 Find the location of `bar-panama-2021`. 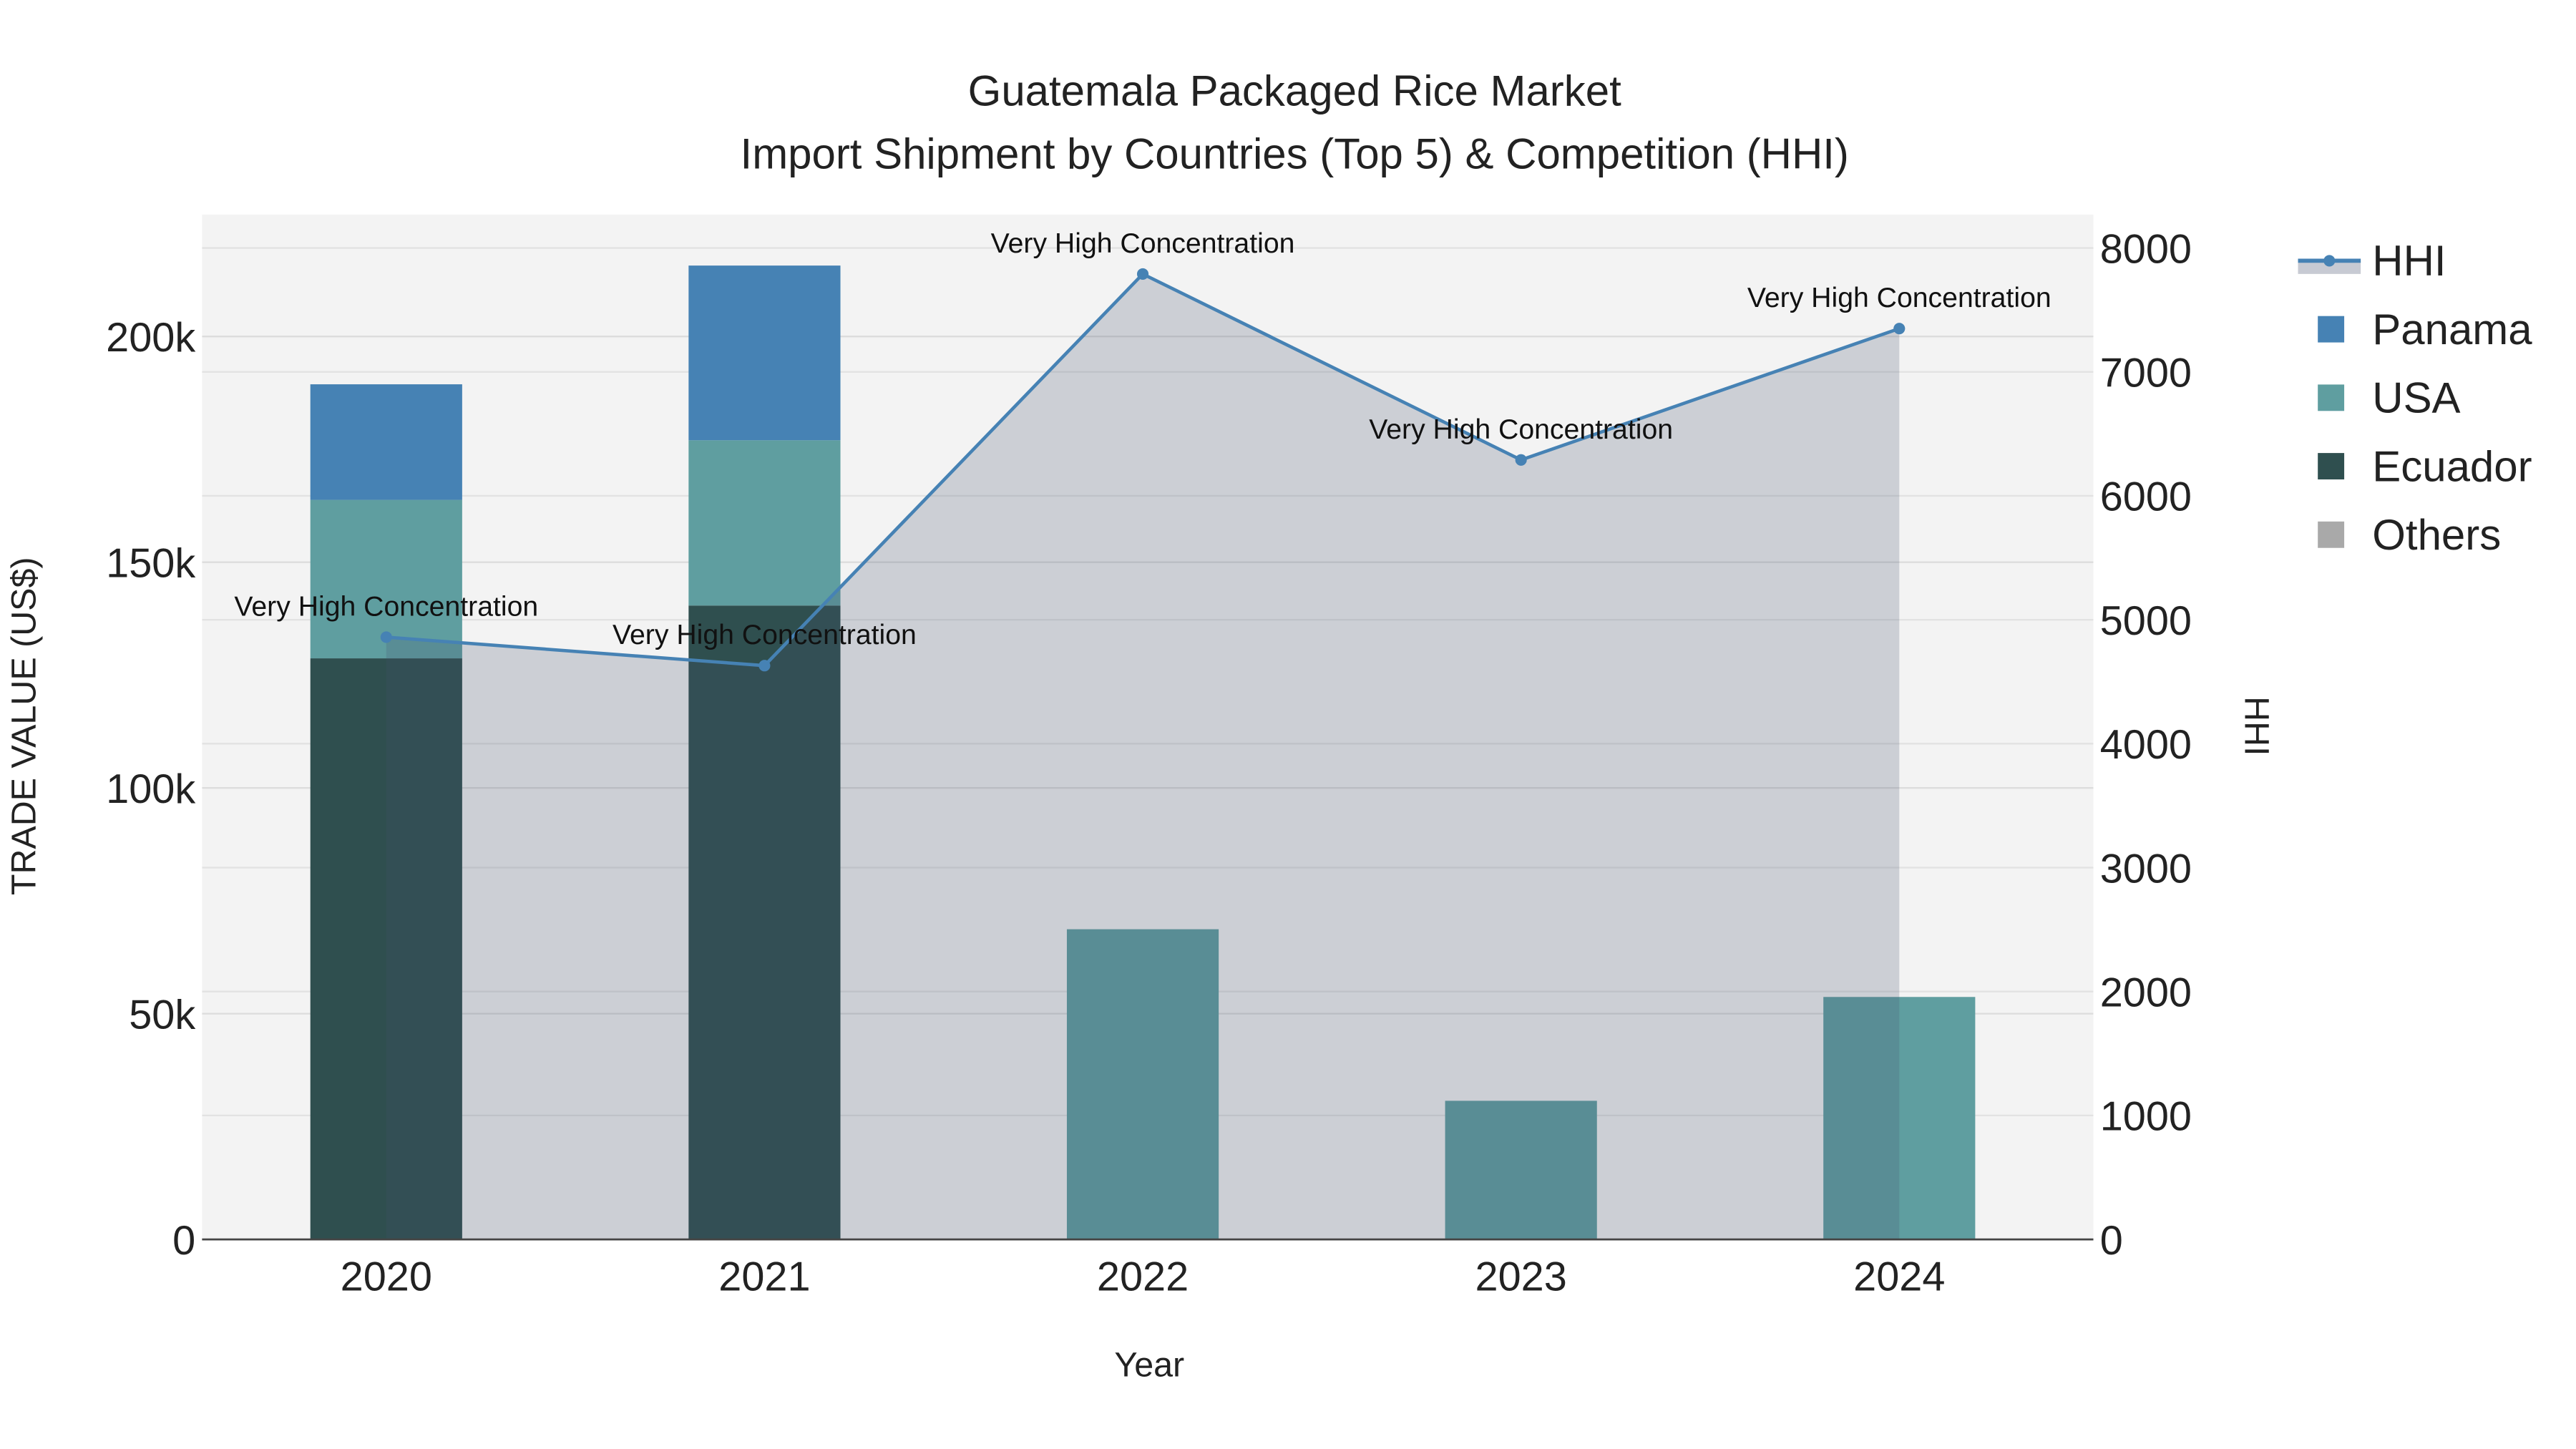

bar-panama-2021 is located at coordinates (764, 353).